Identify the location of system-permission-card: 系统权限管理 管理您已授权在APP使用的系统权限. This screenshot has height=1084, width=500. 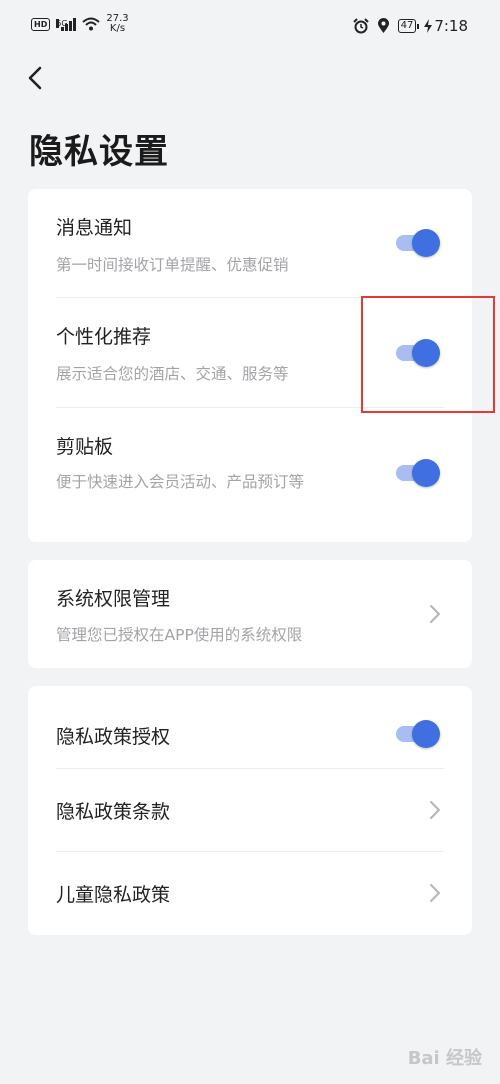
(250, 614).